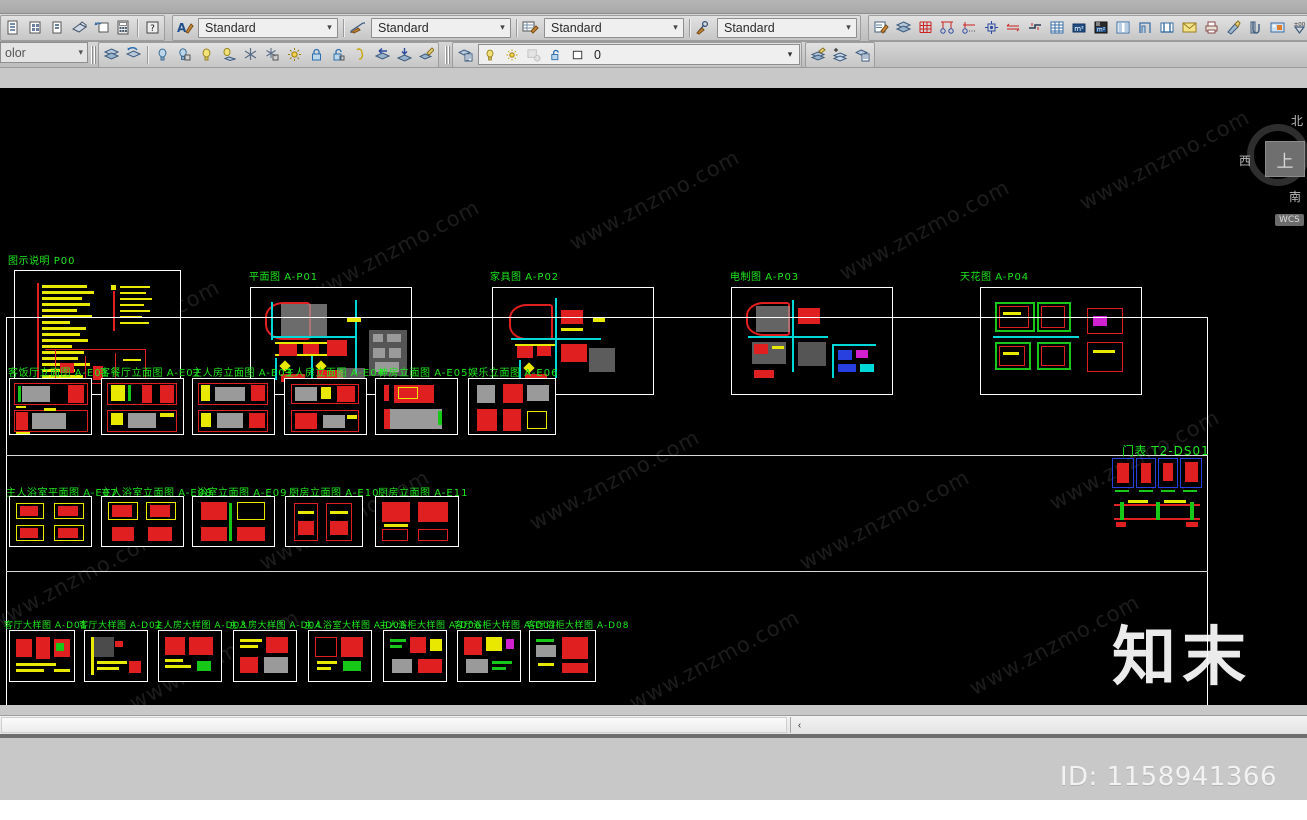  Describe the element at coordinates (44, 52) in the screenshot. I see `color-control: olor ▾` at that location.